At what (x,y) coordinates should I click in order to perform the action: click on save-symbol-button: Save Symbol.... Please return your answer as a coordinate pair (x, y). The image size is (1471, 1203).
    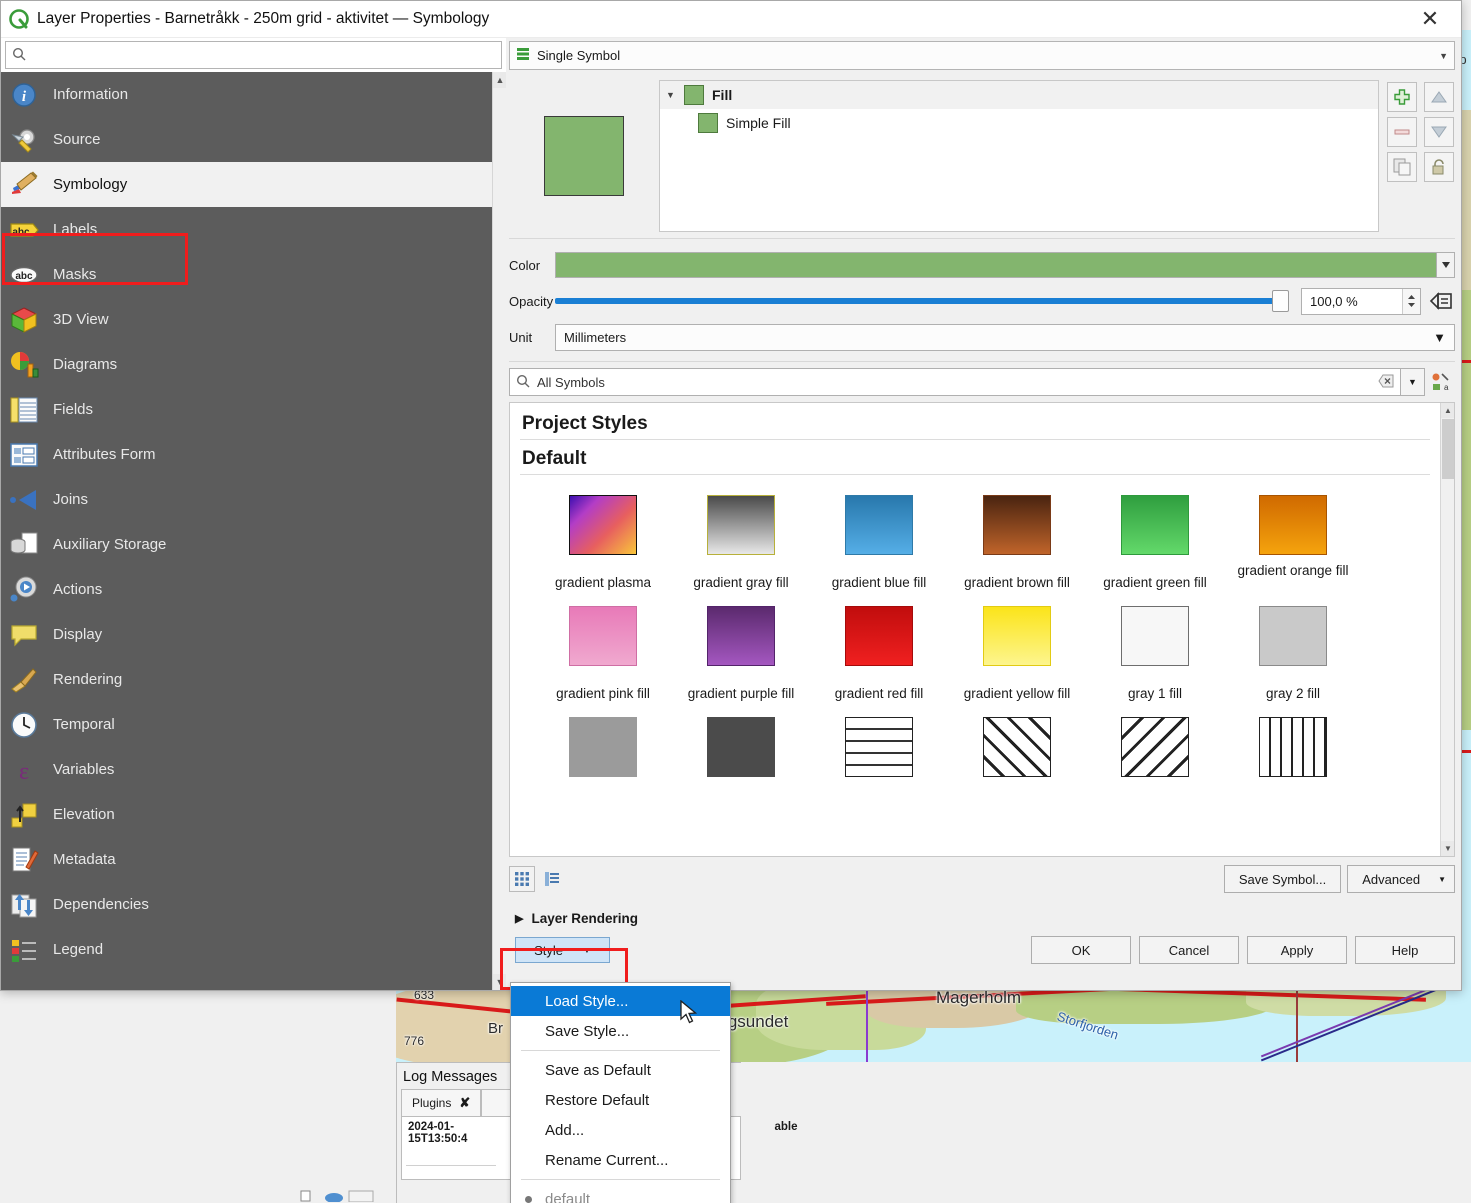
    Looking at the image, I should click on (1282, 879).